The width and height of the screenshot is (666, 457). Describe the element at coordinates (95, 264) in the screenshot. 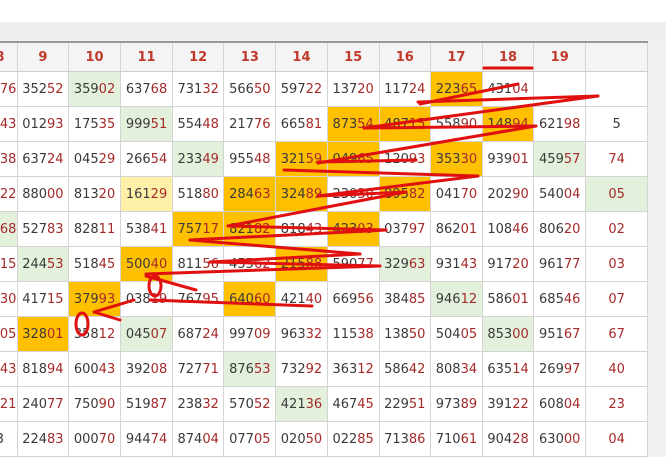

I see `grid-cell: 51845` at that location.